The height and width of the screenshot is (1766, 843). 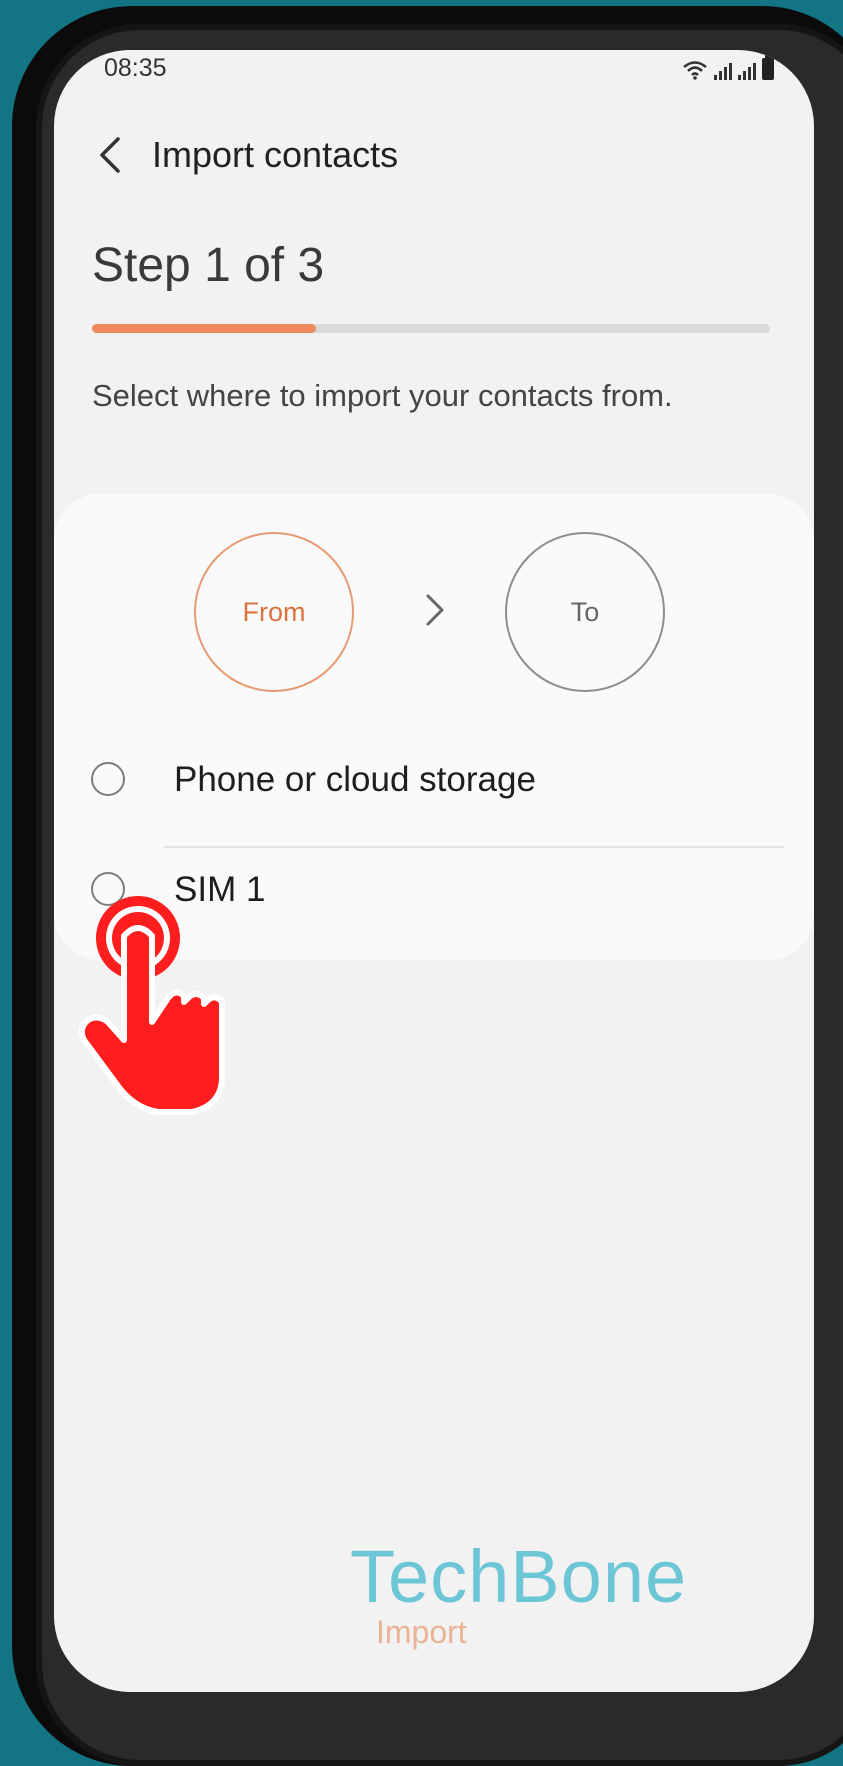 I want to click on option-phone-or-cloud: Phone or cloud storage, so click(x=434, y=782).